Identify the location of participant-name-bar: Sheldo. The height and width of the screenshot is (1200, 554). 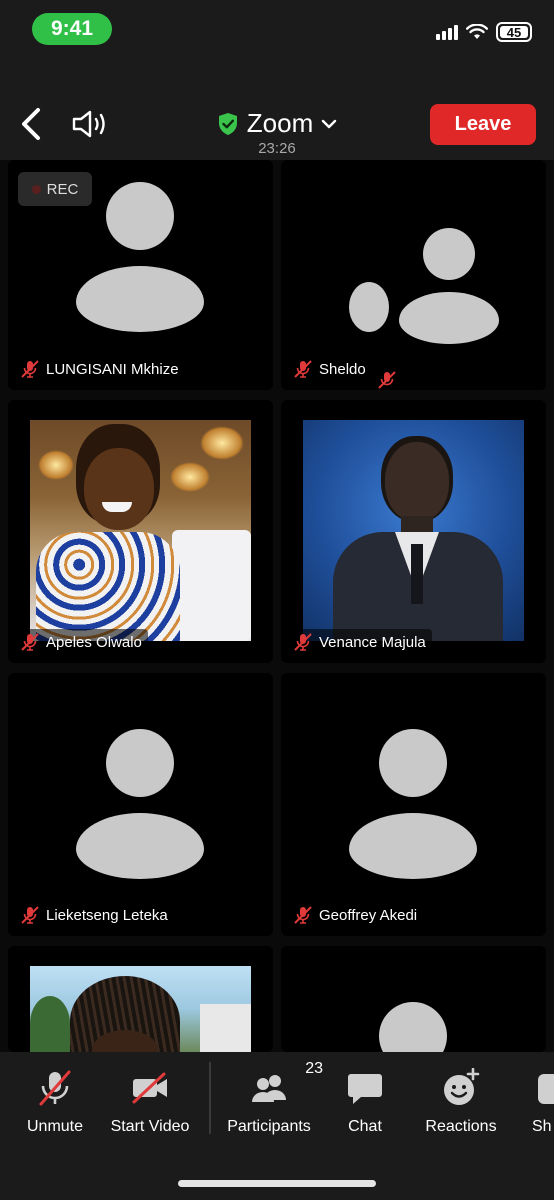
(331, 369).